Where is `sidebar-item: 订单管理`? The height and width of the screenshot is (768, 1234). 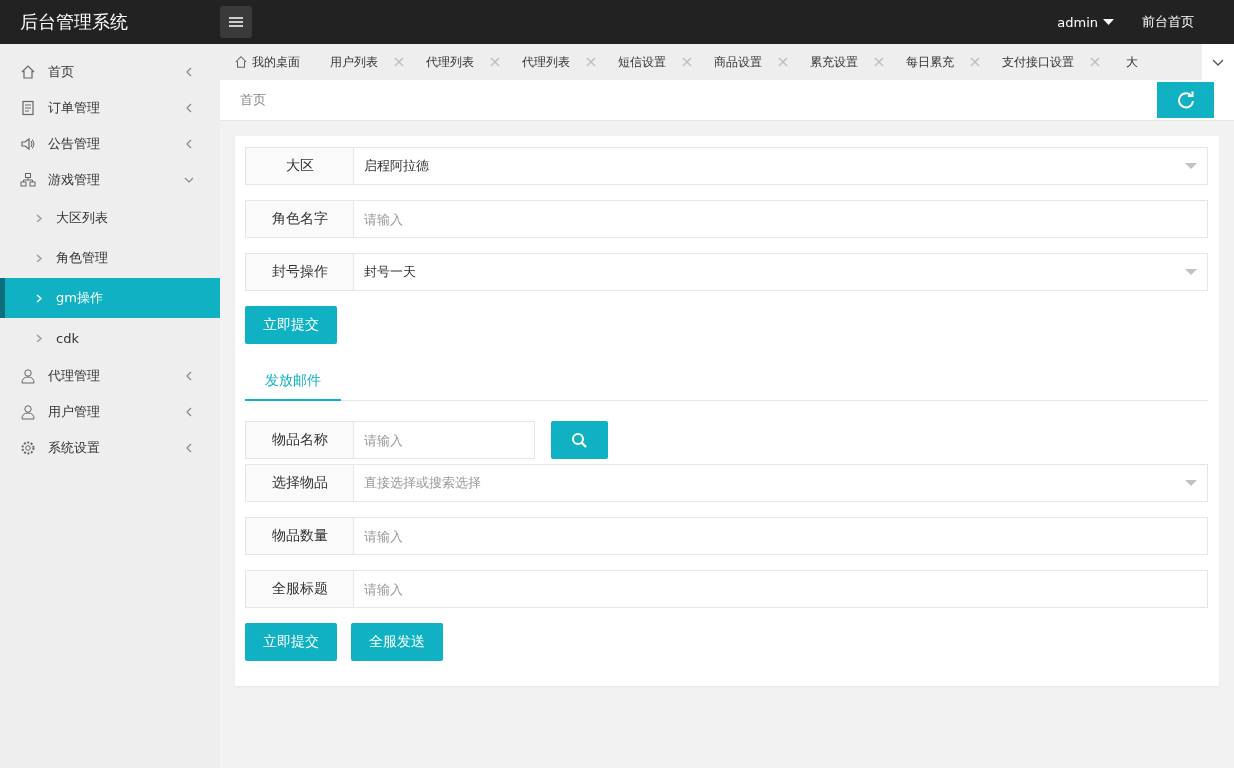
sidebar-item: 订单管理 is located at coordinates (110, 108).